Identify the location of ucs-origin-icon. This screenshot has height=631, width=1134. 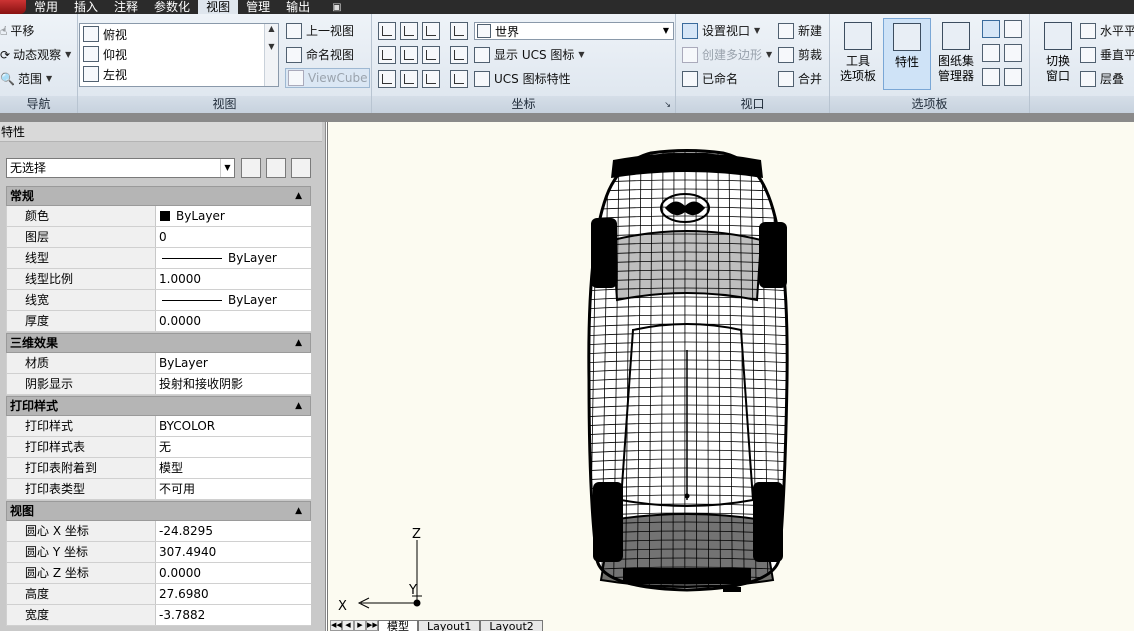
(409, 31).